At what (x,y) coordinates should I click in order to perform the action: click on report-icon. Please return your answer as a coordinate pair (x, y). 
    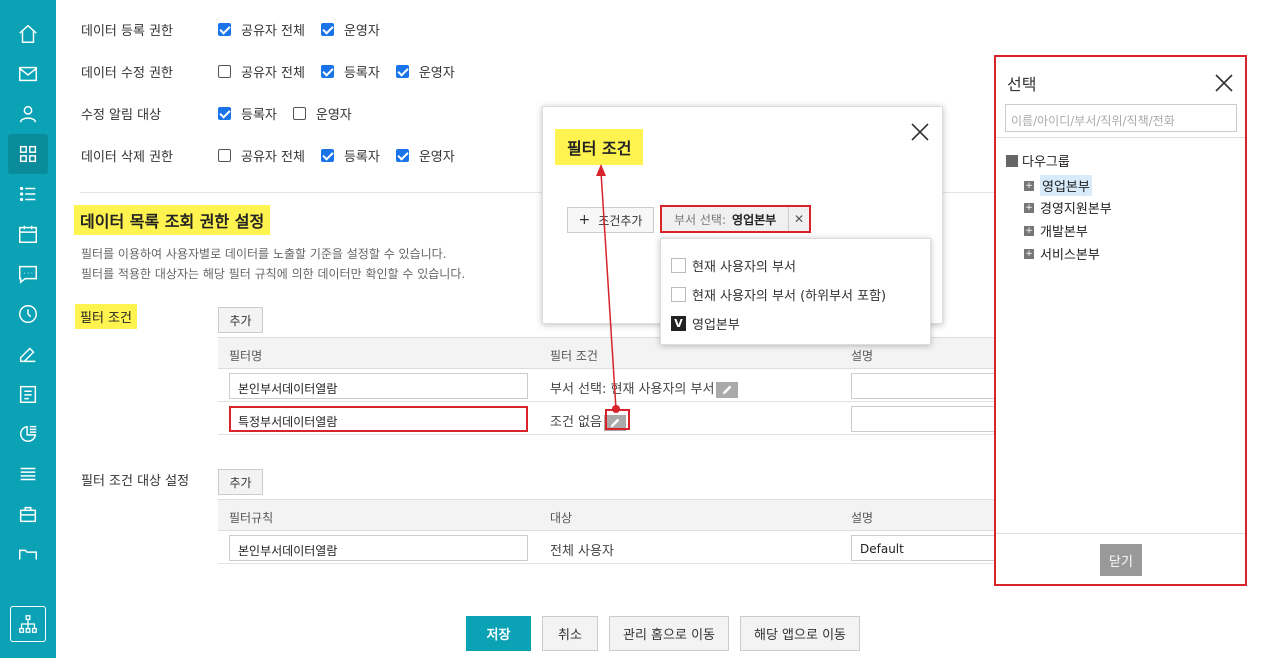
    Looking at the image, I should click on (28, 394).